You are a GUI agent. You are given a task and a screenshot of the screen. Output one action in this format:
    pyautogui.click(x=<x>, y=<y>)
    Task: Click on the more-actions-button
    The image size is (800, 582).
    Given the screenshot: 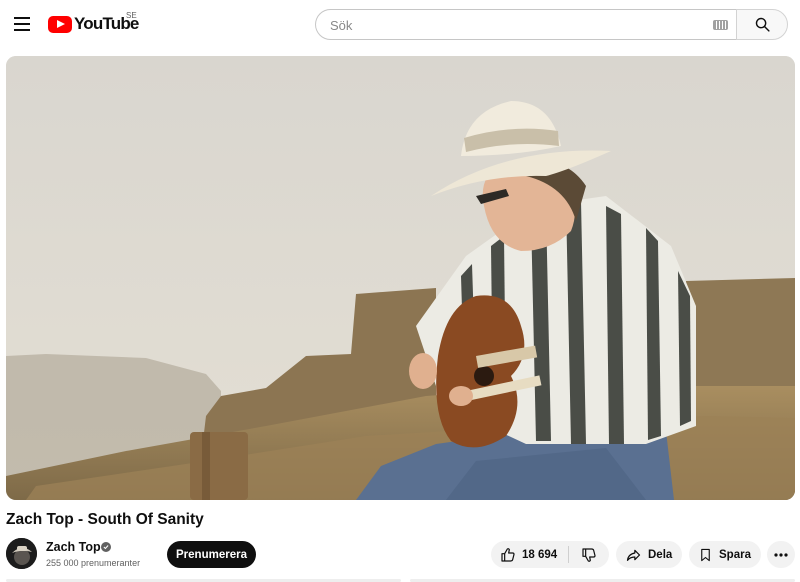 What is the action you would take?
    pyautogui.click(x=781, y=554)
    